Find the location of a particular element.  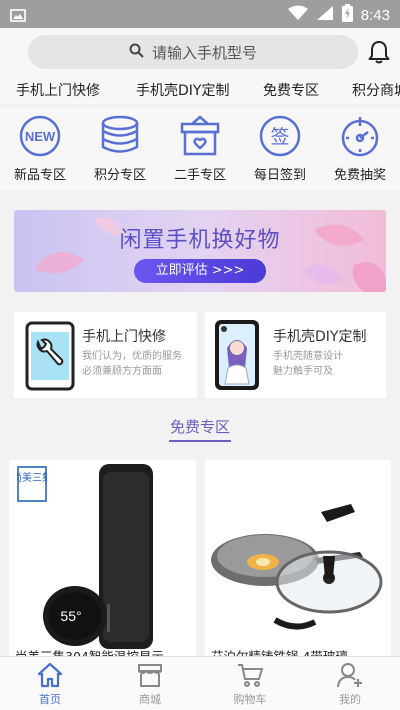

quick-label: 二手专区 is located at coordinates (199, 175).